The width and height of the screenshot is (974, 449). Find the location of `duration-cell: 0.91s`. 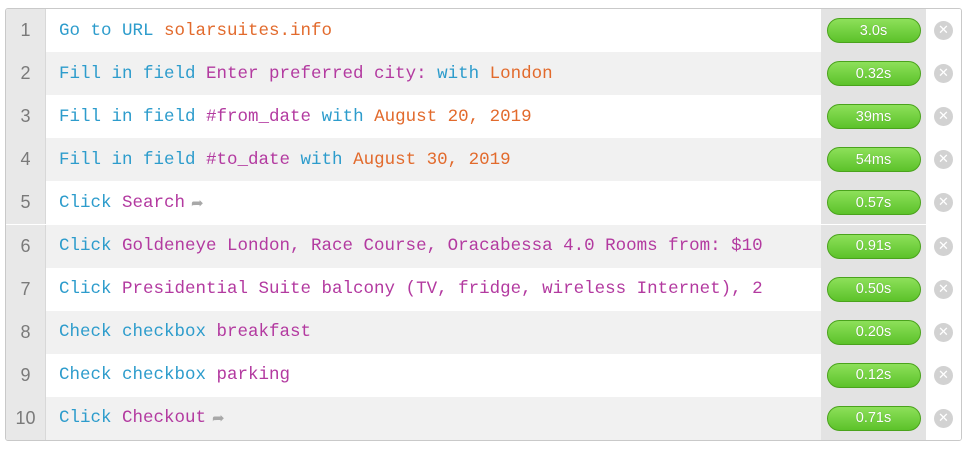

duration-cell: 0.91s is located at coordinates (873, 246).